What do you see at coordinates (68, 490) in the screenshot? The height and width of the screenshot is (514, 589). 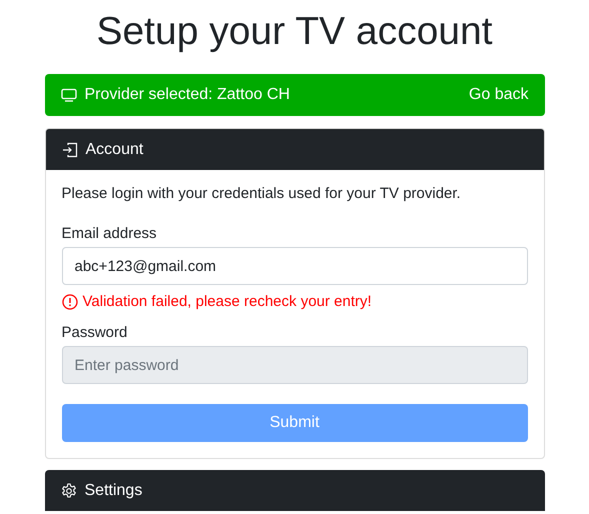 I see `settings-icon` at bounding box center [68, 490].